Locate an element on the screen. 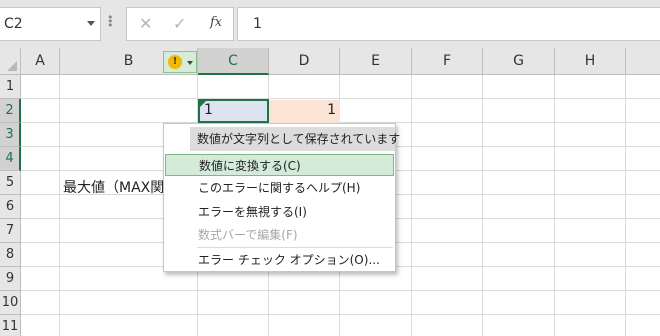 This screenshot has height=336, width=660. row-header-7: 7 is located at coordinates (10, 231).